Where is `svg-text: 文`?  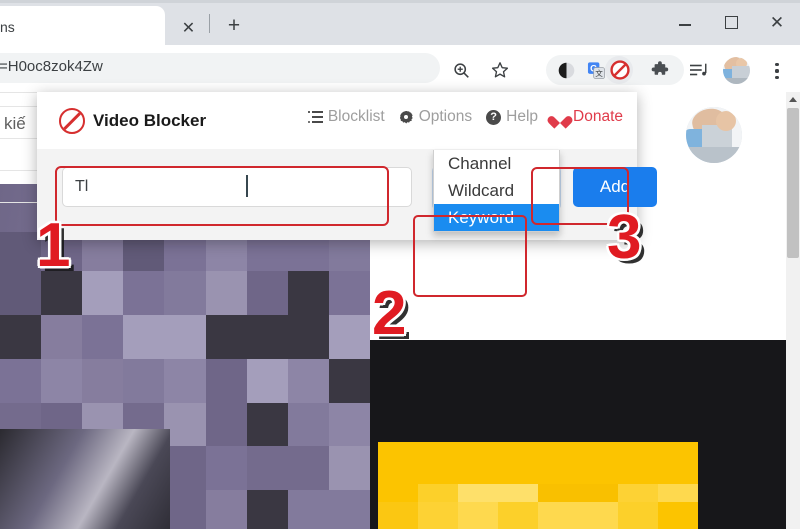
svg-text: 文 is located at coordinates (599, 73).